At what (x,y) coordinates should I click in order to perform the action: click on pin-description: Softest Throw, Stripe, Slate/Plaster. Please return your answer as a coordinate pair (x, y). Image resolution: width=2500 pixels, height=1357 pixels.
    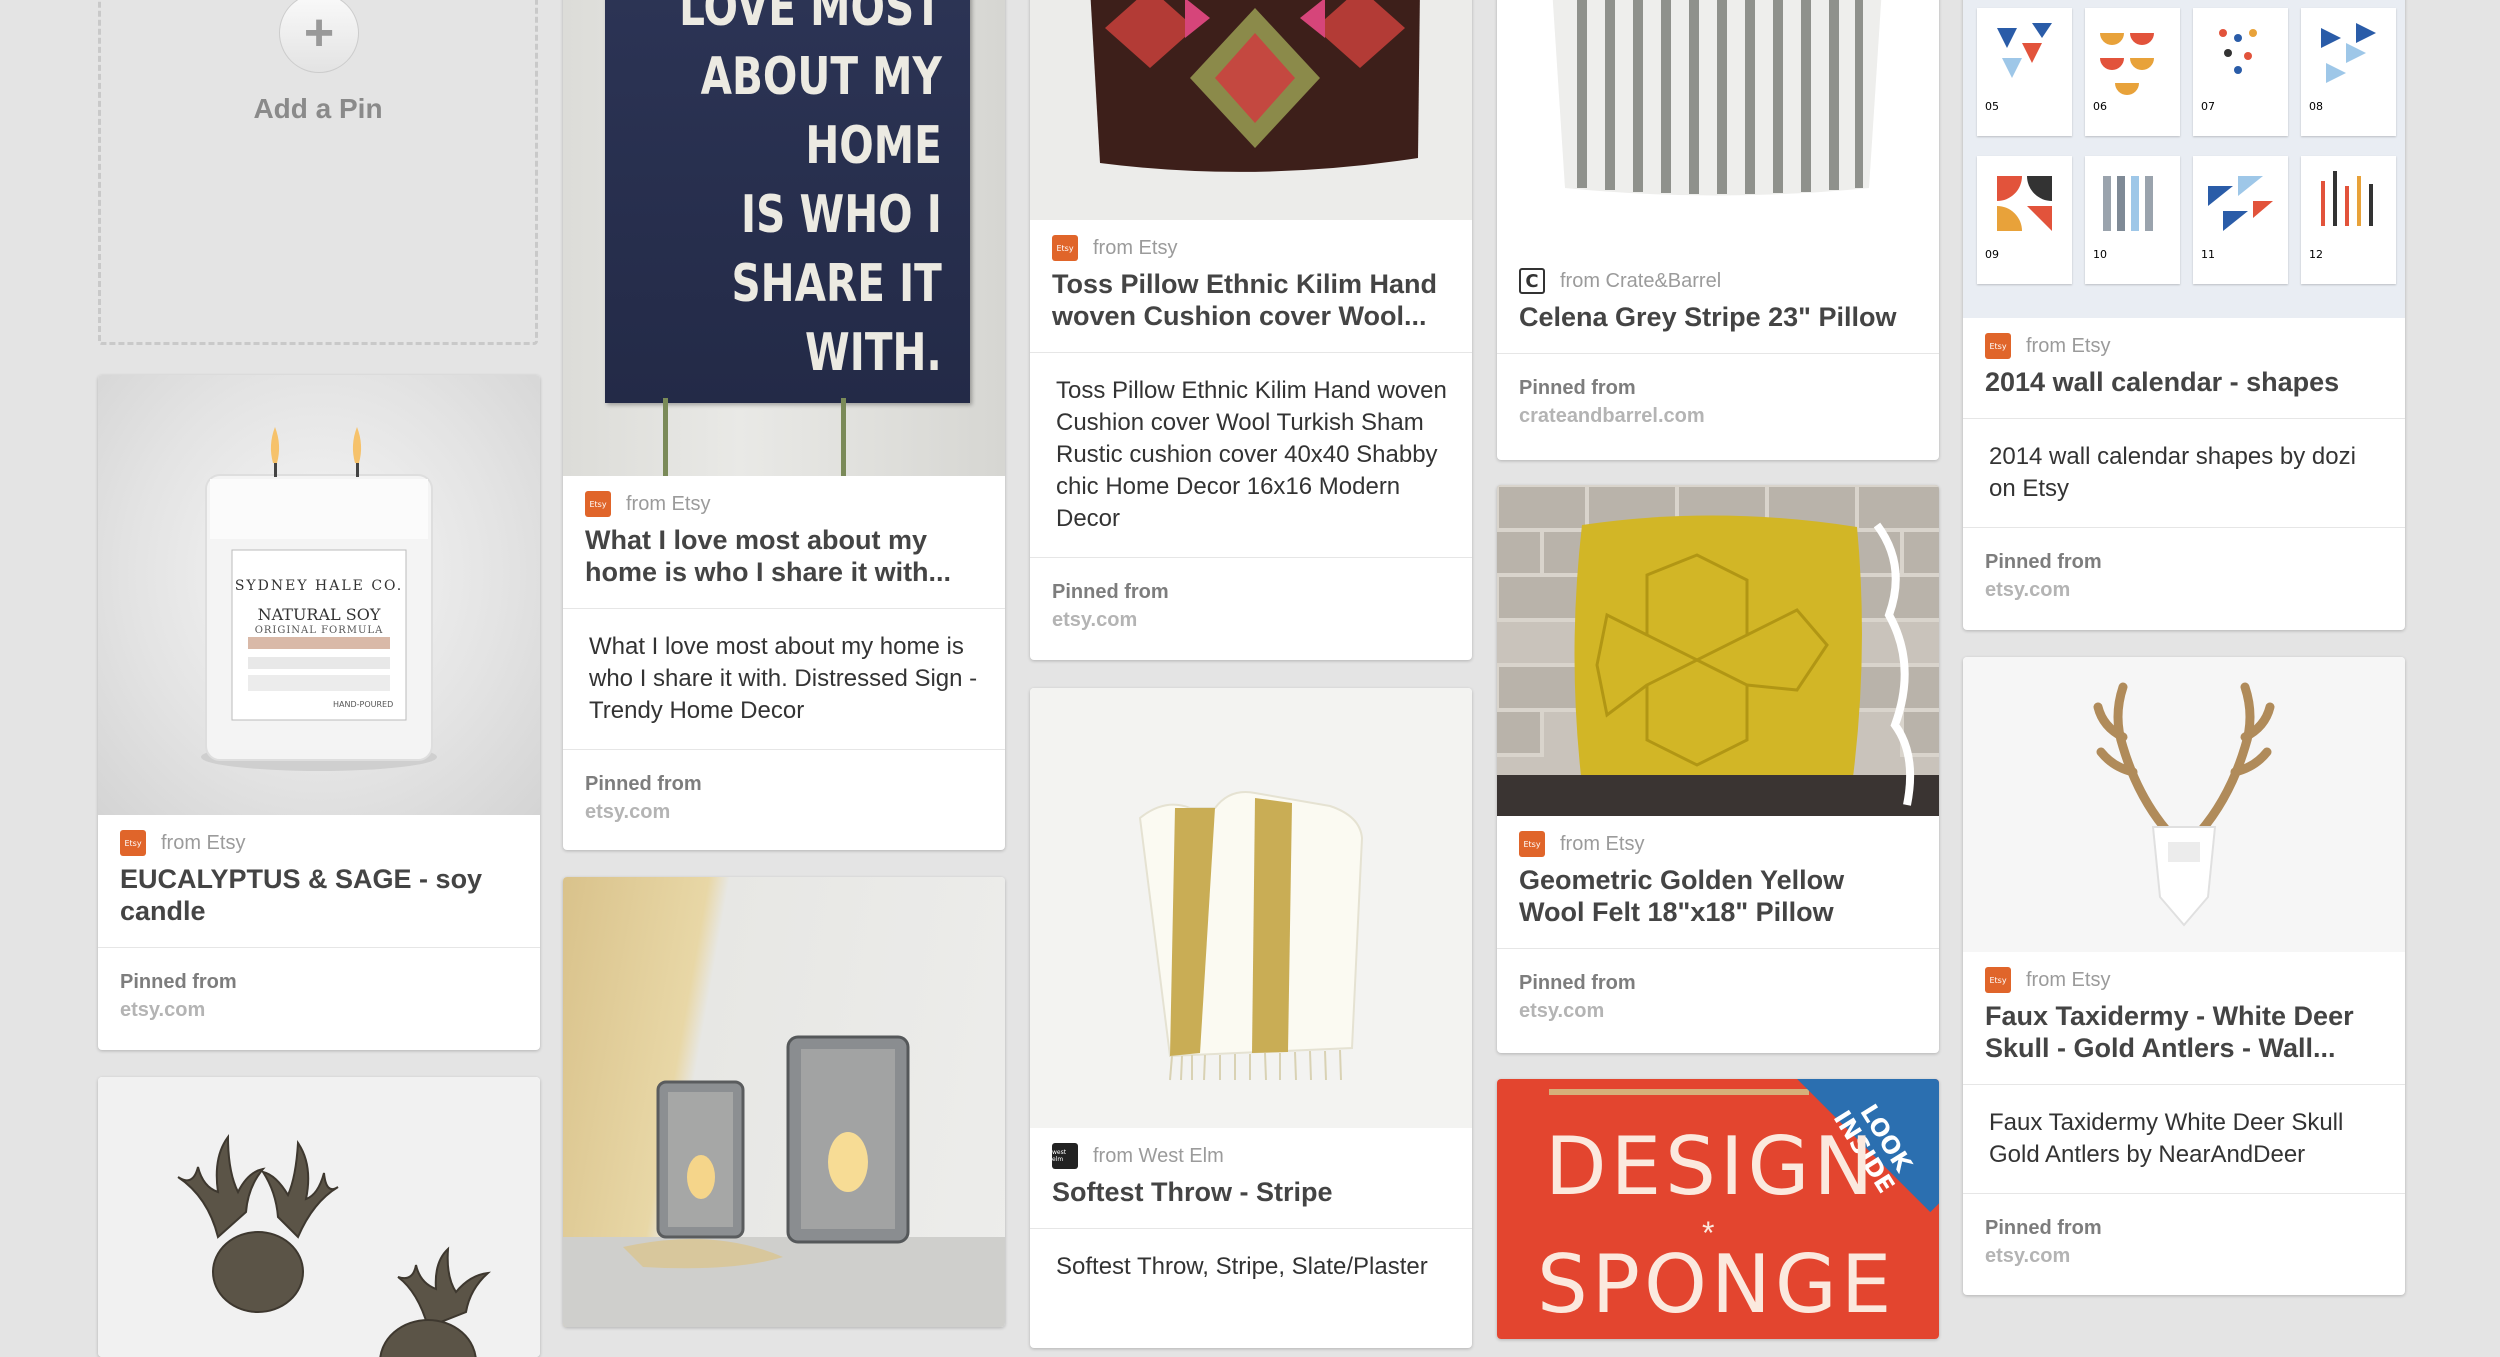
    Looking at the image, I should click on (1251, 1266).